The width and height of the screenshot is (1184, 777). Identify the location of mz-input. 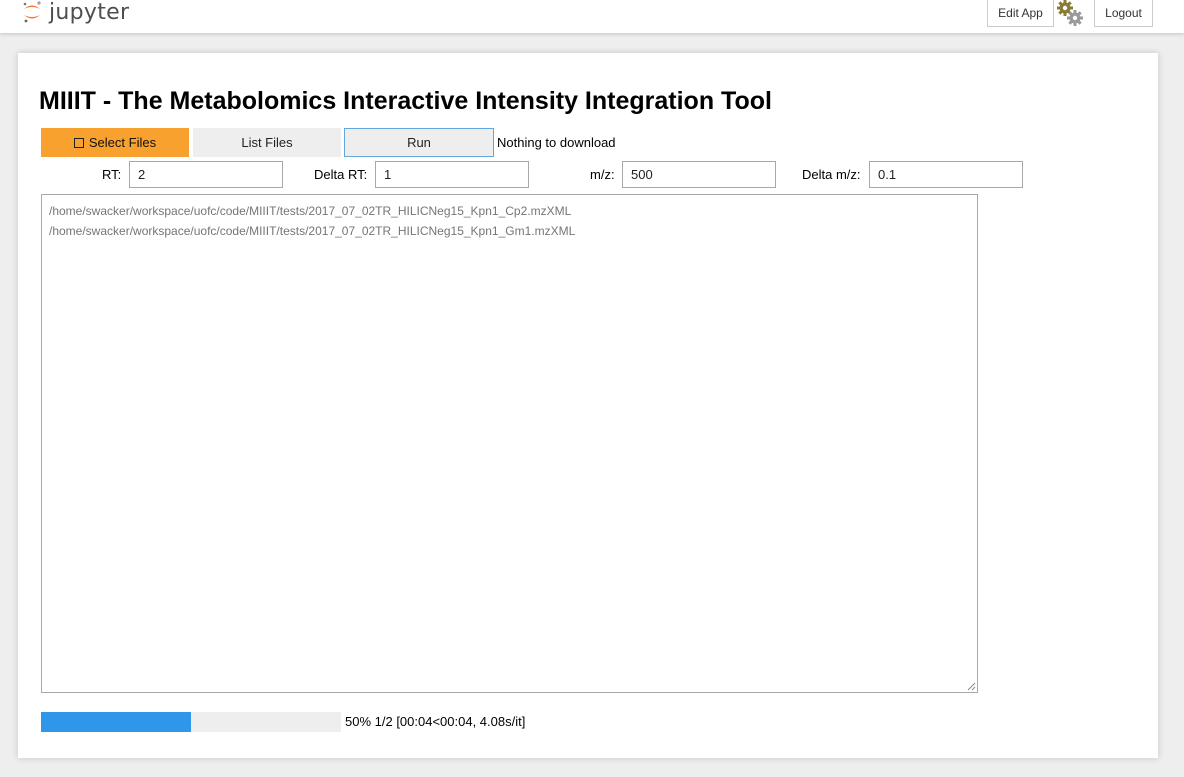
(699, 174).